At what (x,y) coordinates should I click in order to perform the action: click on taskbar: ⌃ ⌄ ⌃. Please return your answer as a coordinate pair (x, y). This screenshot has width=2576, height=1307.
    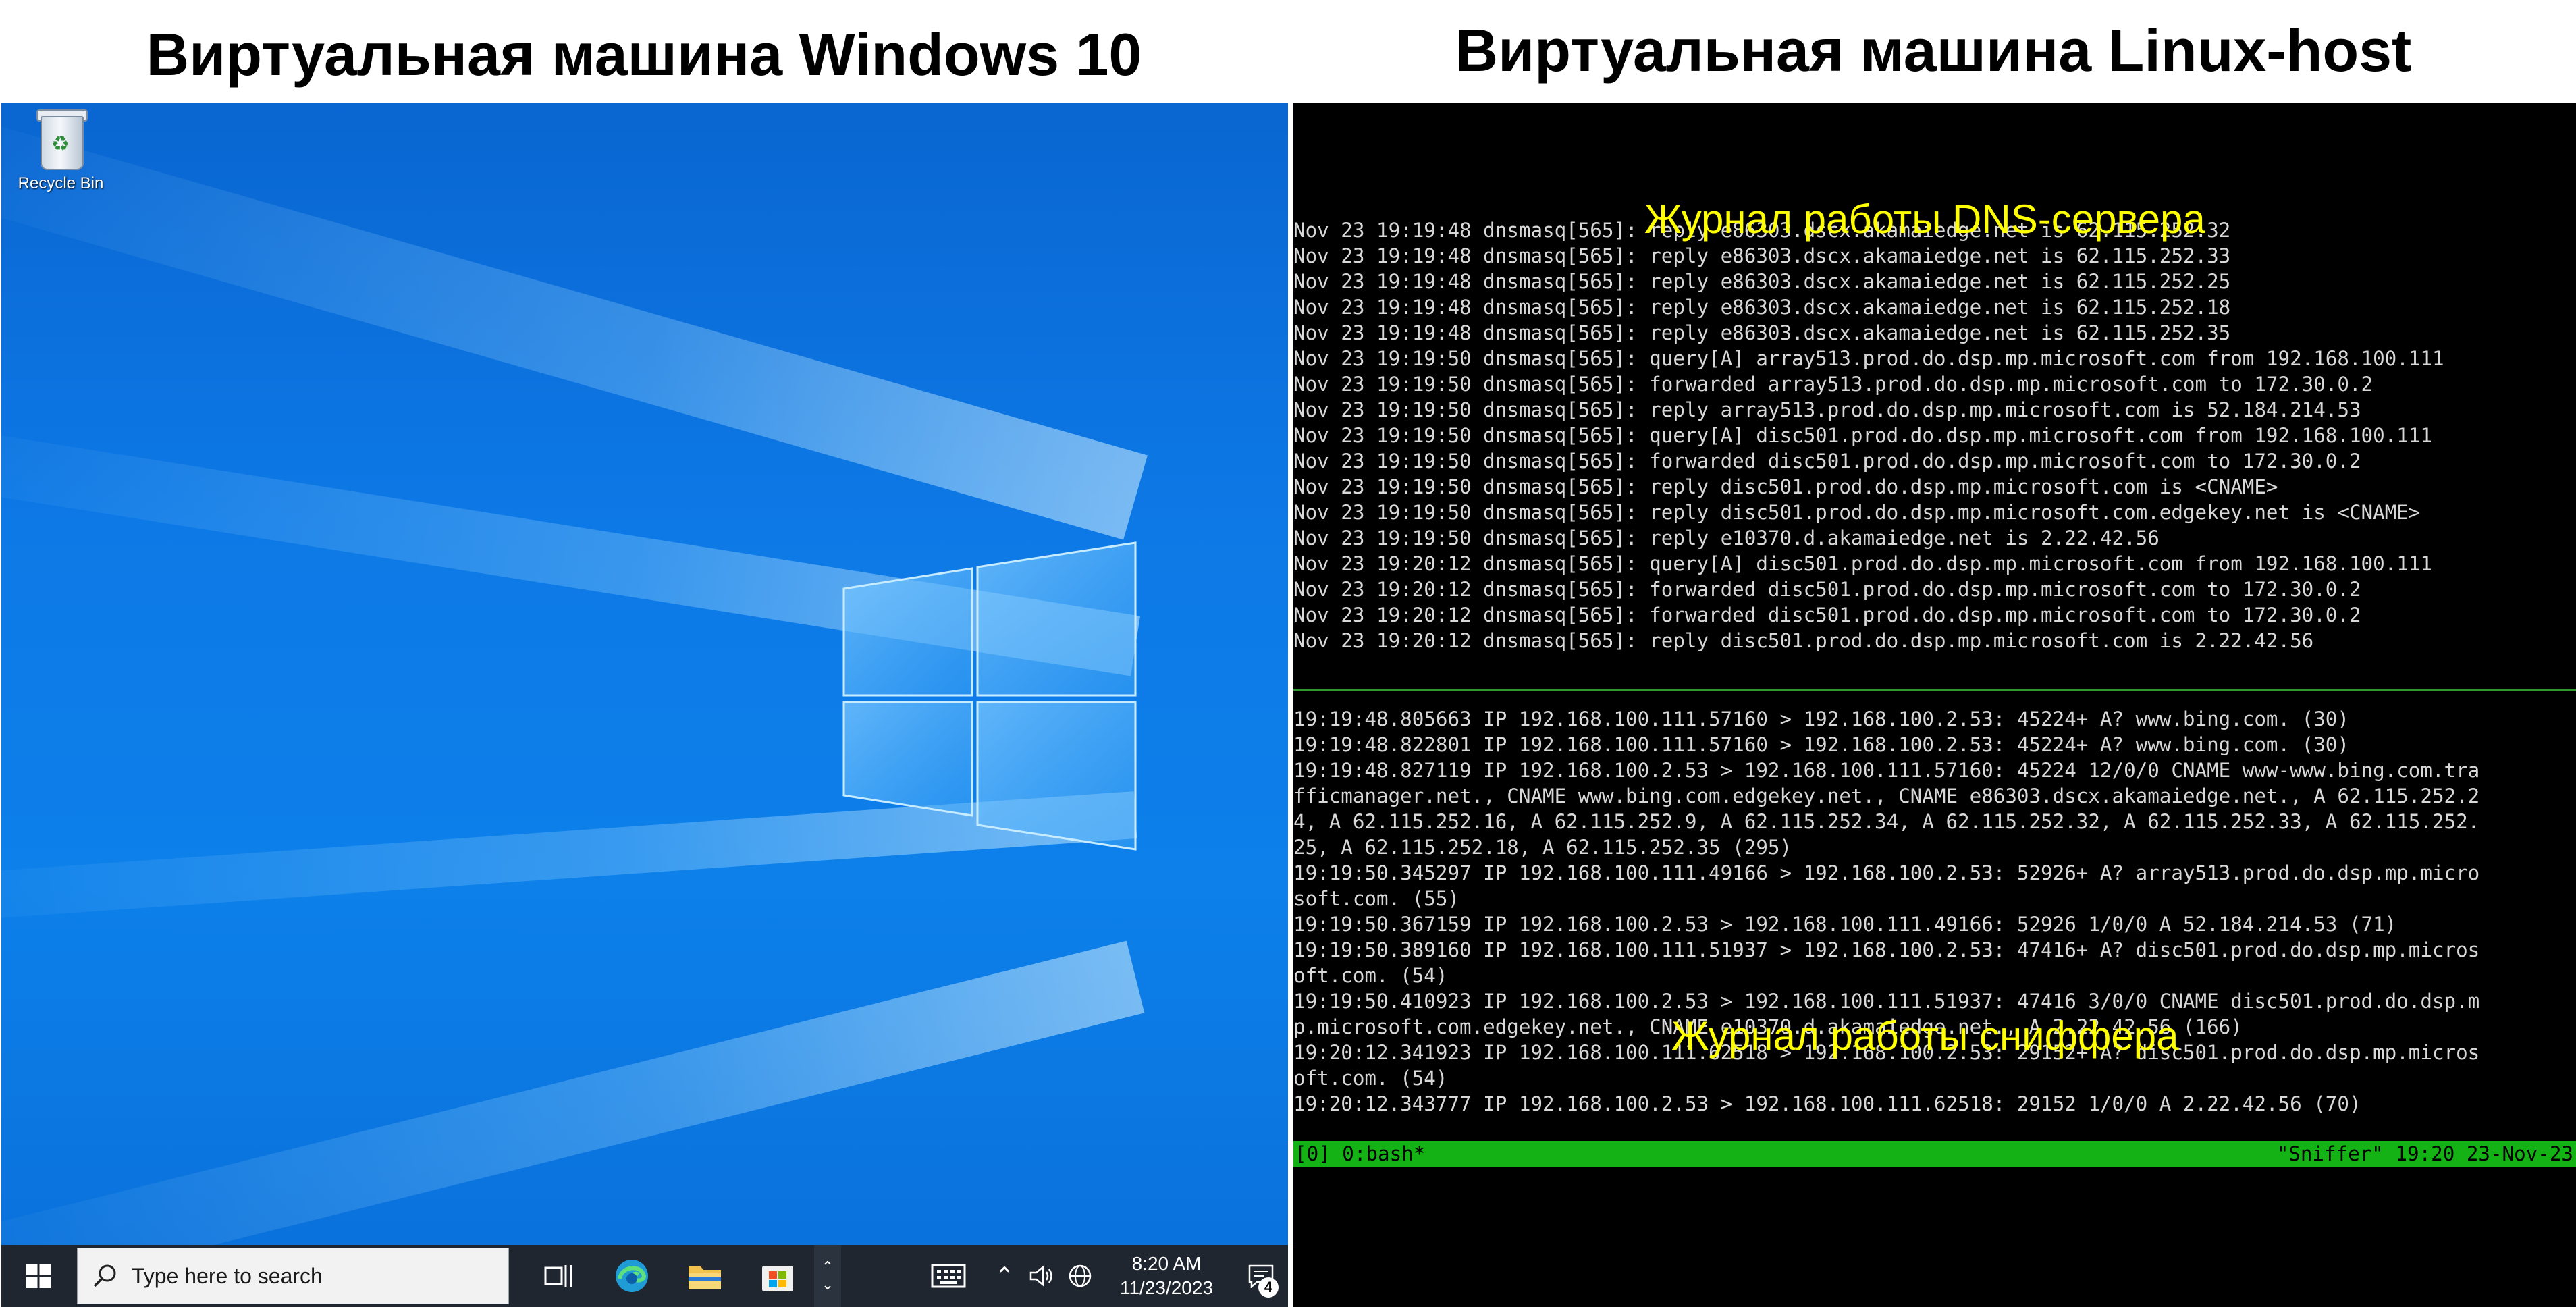
    Looking at the image, I should click on (644, 1276).